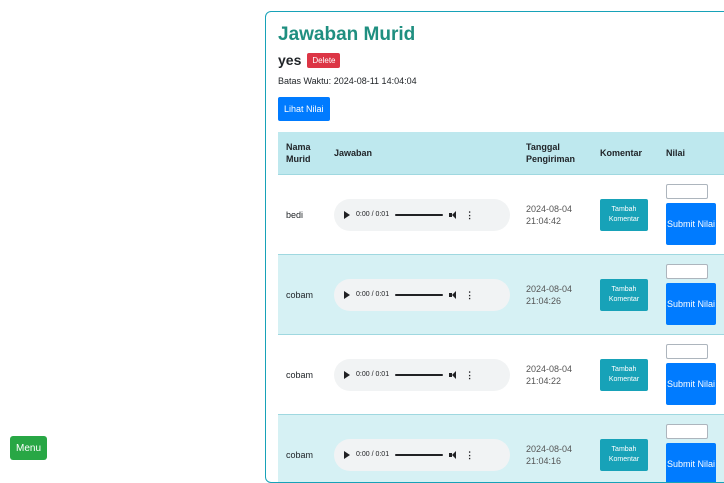 The height and width of the screenshot is (483, 724). I want to click on submission-date: 2024-08-04 21:04:16, so click(549, 455).